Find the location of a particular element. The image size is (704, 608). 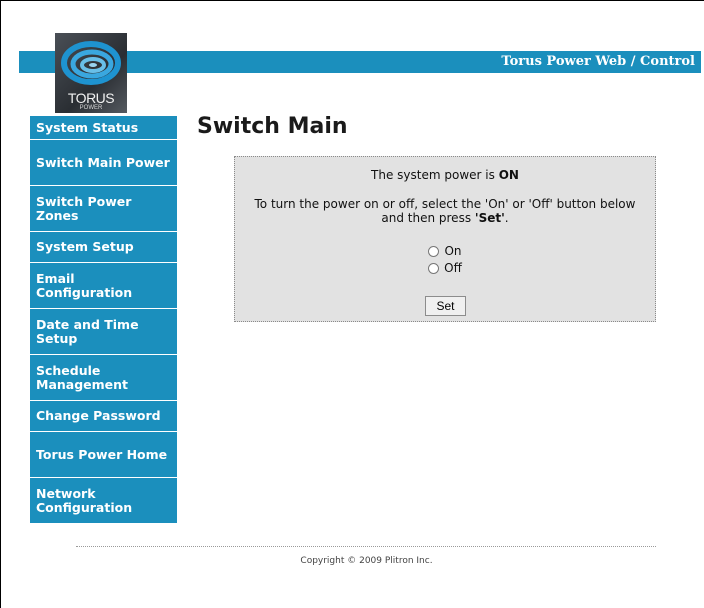

sidebar-item-label: System Setup is located at coordinates (85, 246).